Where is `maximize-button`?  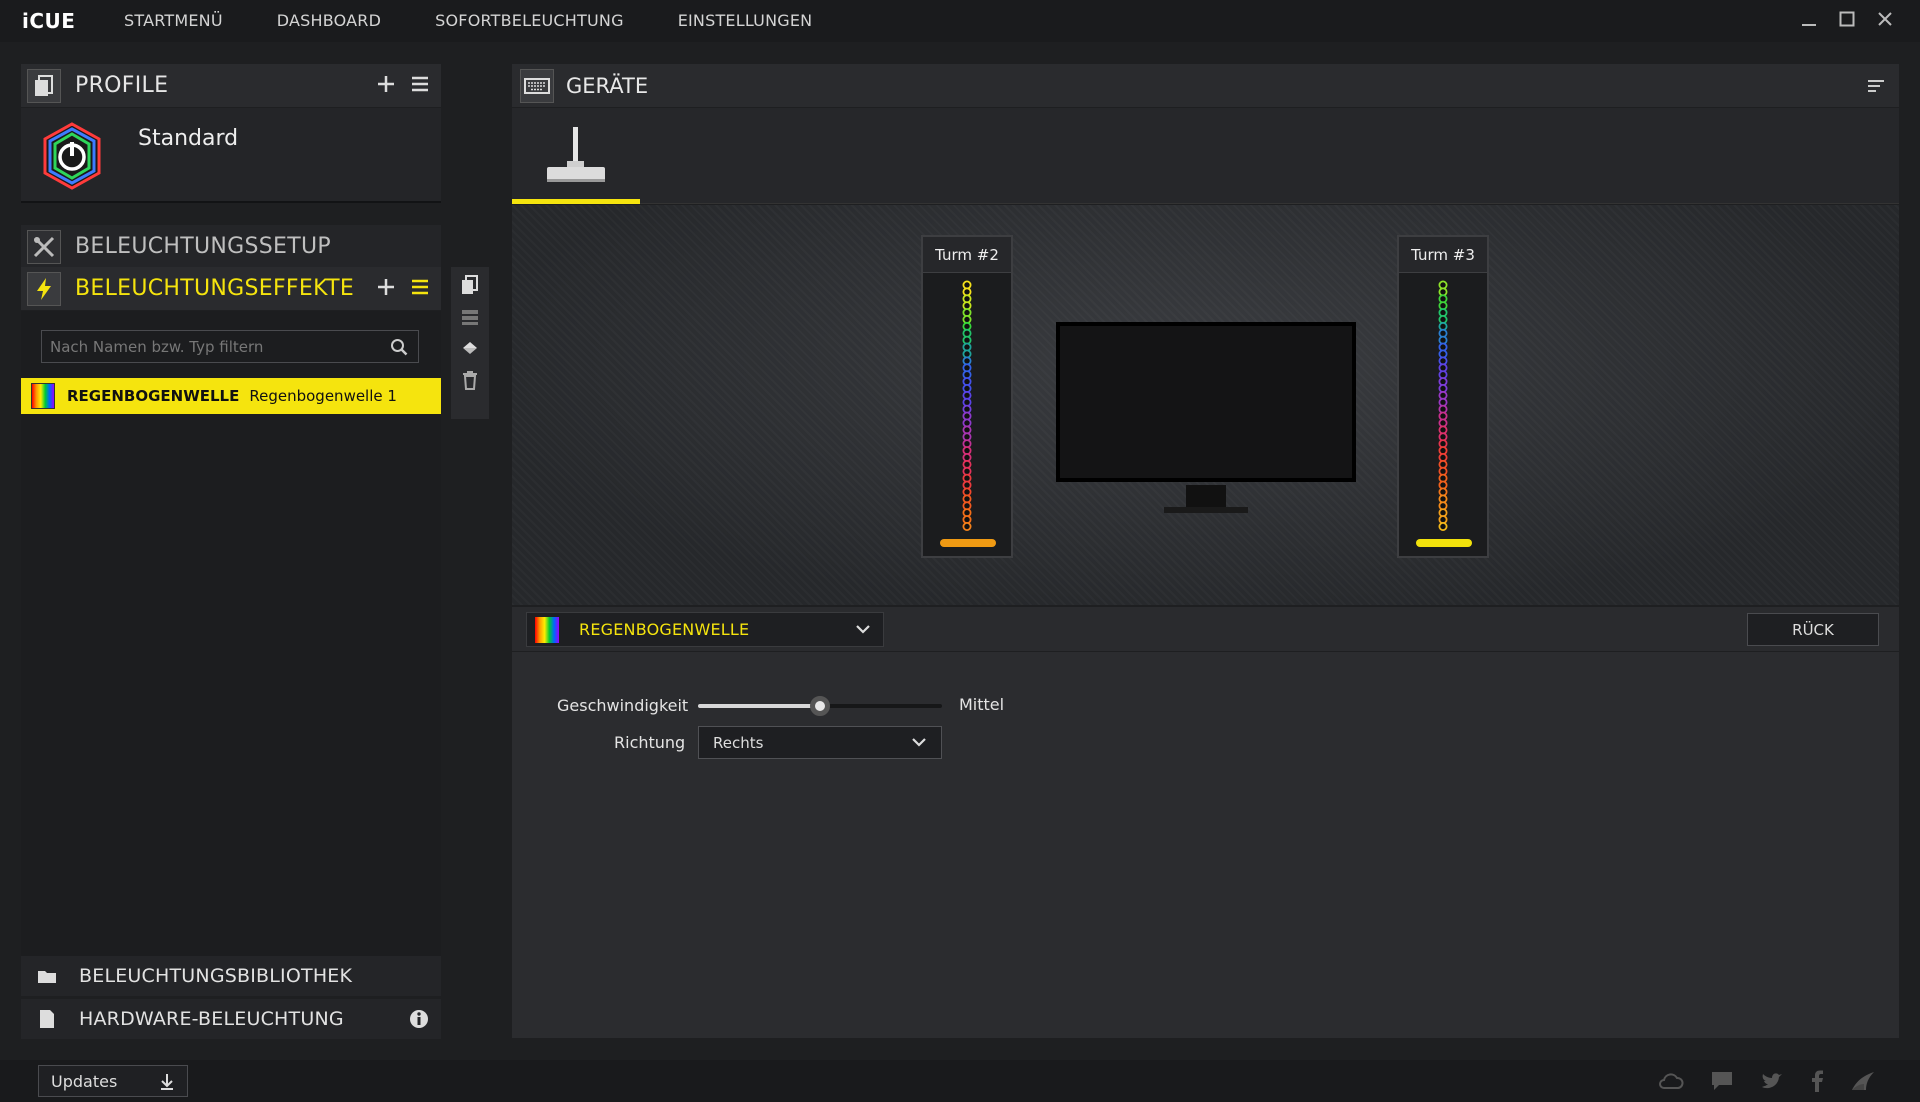 maximize-button is located at coordinates (1847, 19).